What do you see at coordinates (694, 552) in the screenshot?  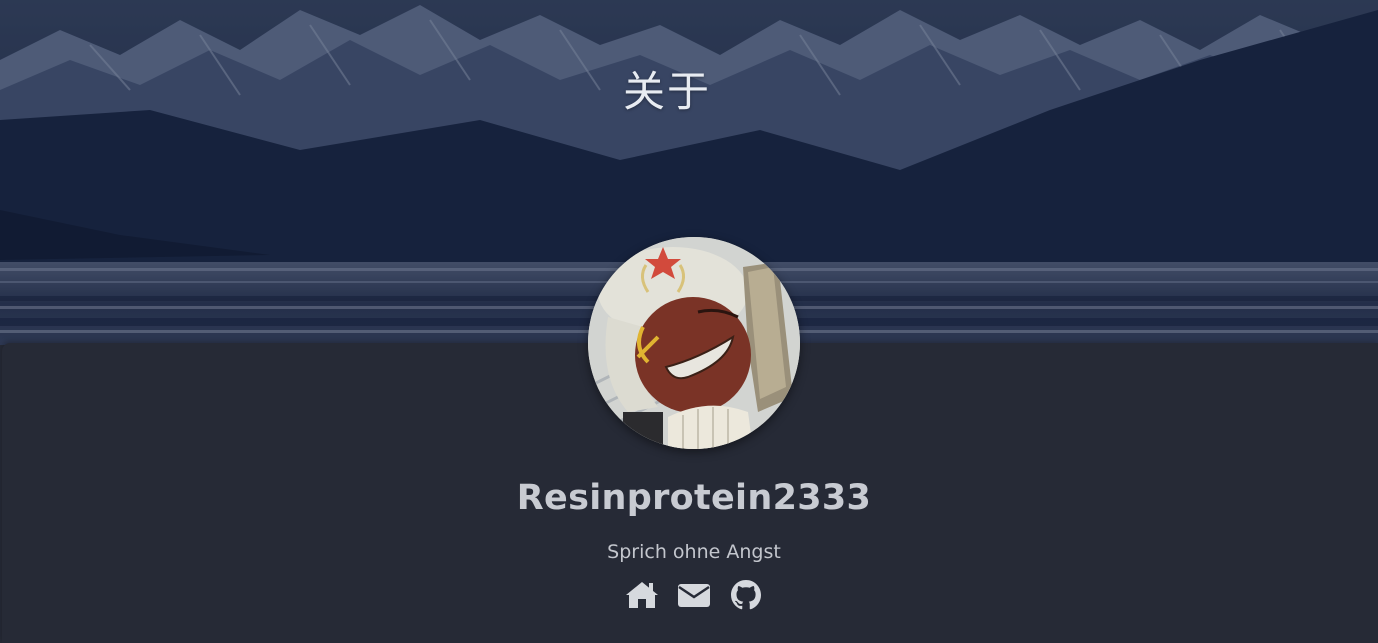 I see `motto: Sprich ohne Angst` at bounding box center [694, 552].